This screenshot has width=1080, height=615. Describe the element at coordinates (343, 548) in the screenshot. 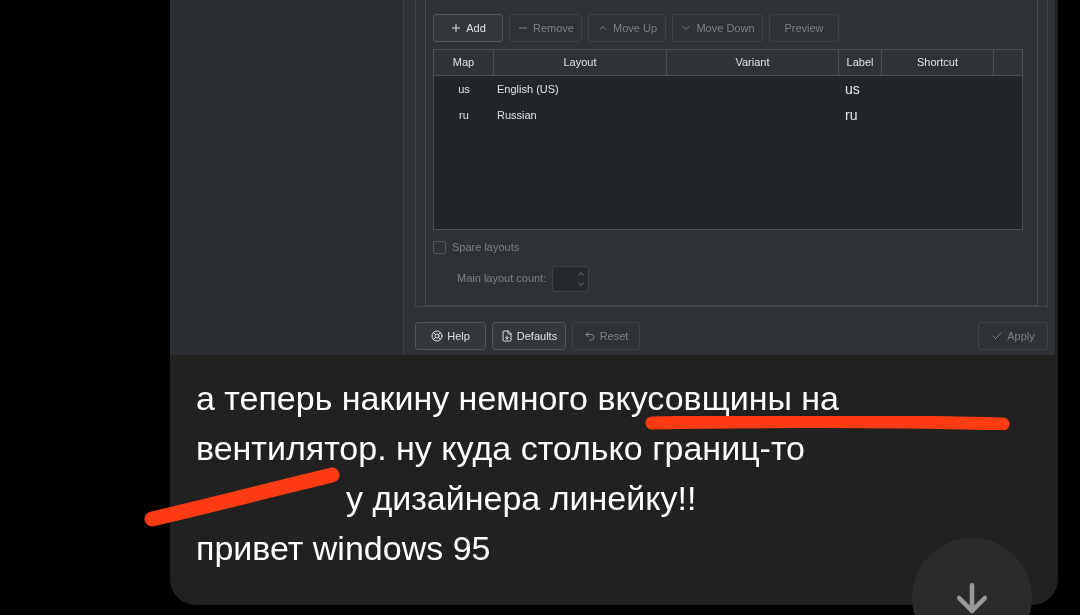

I see `message-line: привет windows 95` at that location.